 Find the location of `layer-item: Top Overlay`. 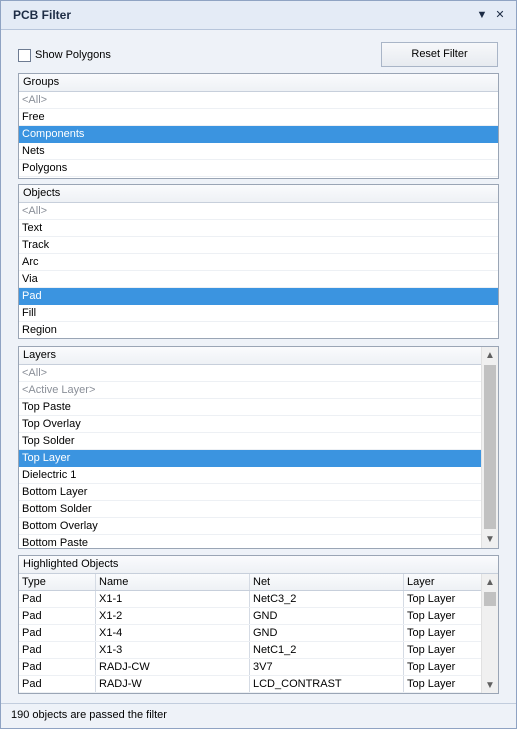

layer-item: Top Overlay is located at coordinates (250, 424).